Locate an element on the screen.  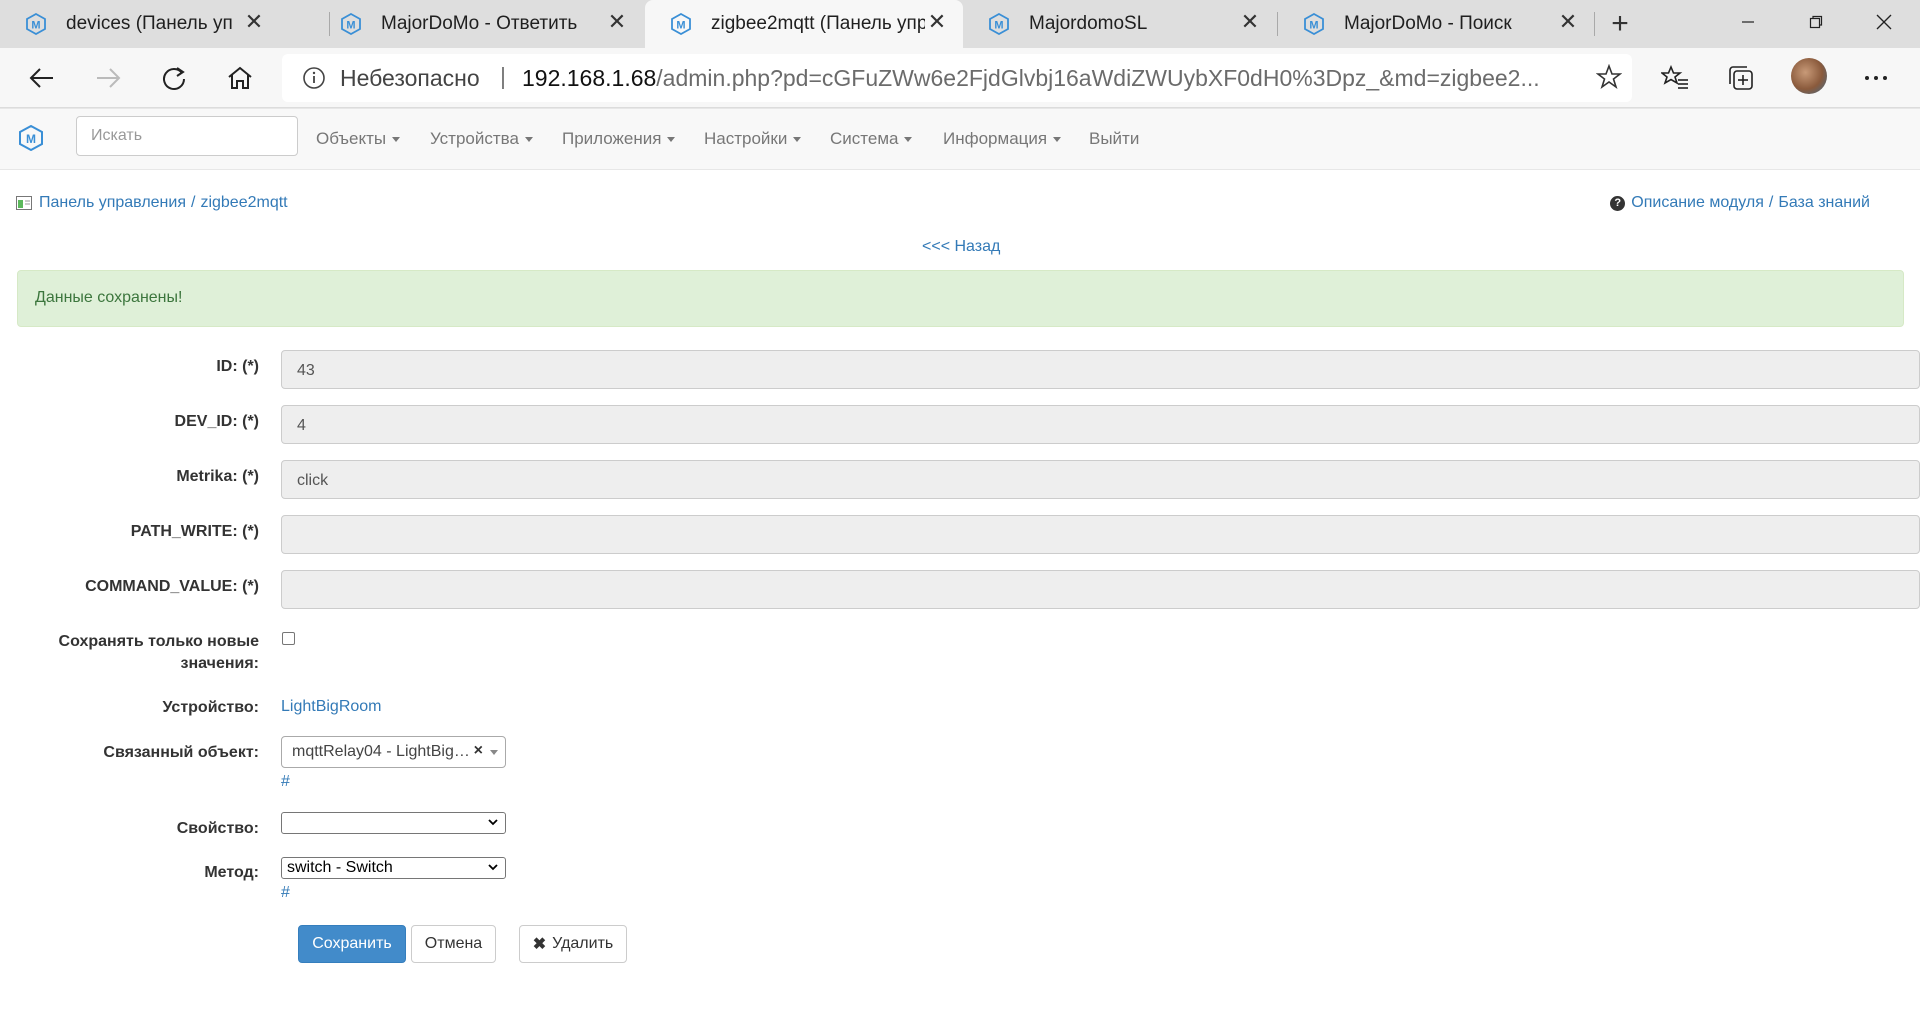
more-menu-icon is located at coordinates (1876, 78).